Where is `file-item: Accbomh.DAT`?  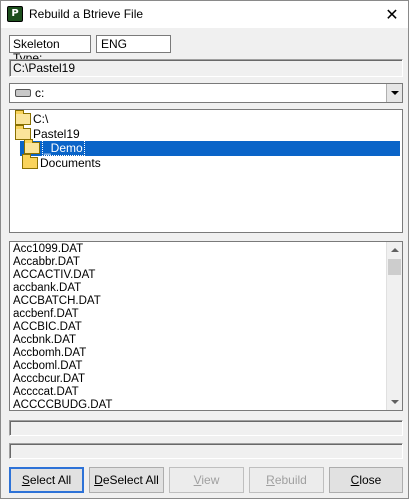
file-item: Accbomh.DAT is located at coordinates (206, 353).